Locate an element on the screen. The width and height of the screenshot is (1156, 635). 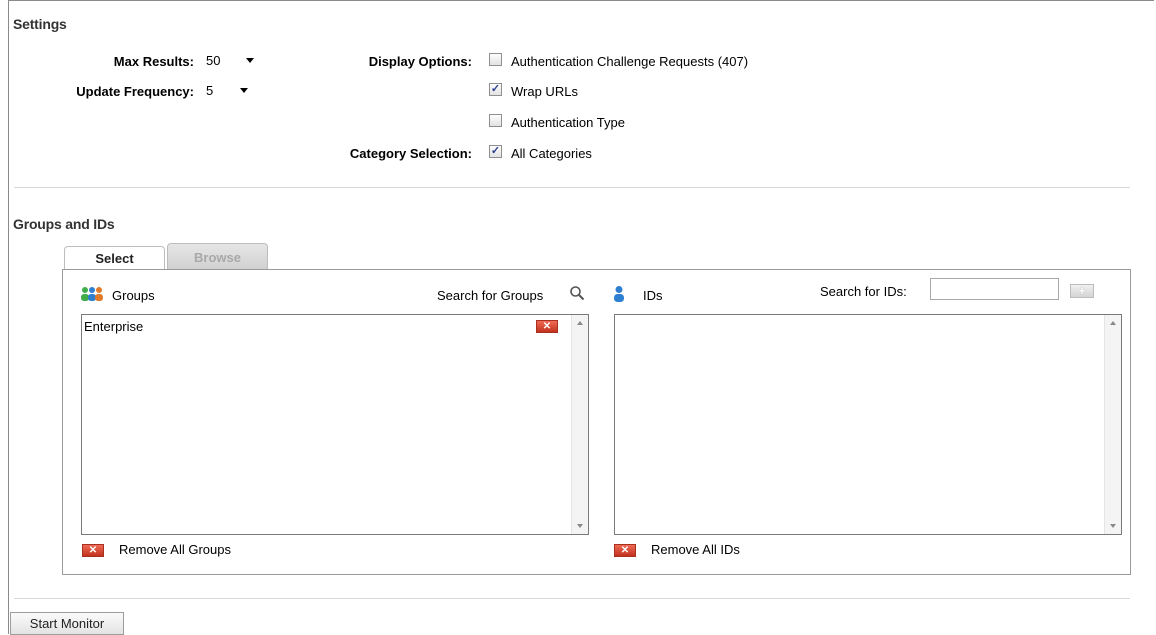
update-frequency-select: 5 is located at coordinates (228, 90).